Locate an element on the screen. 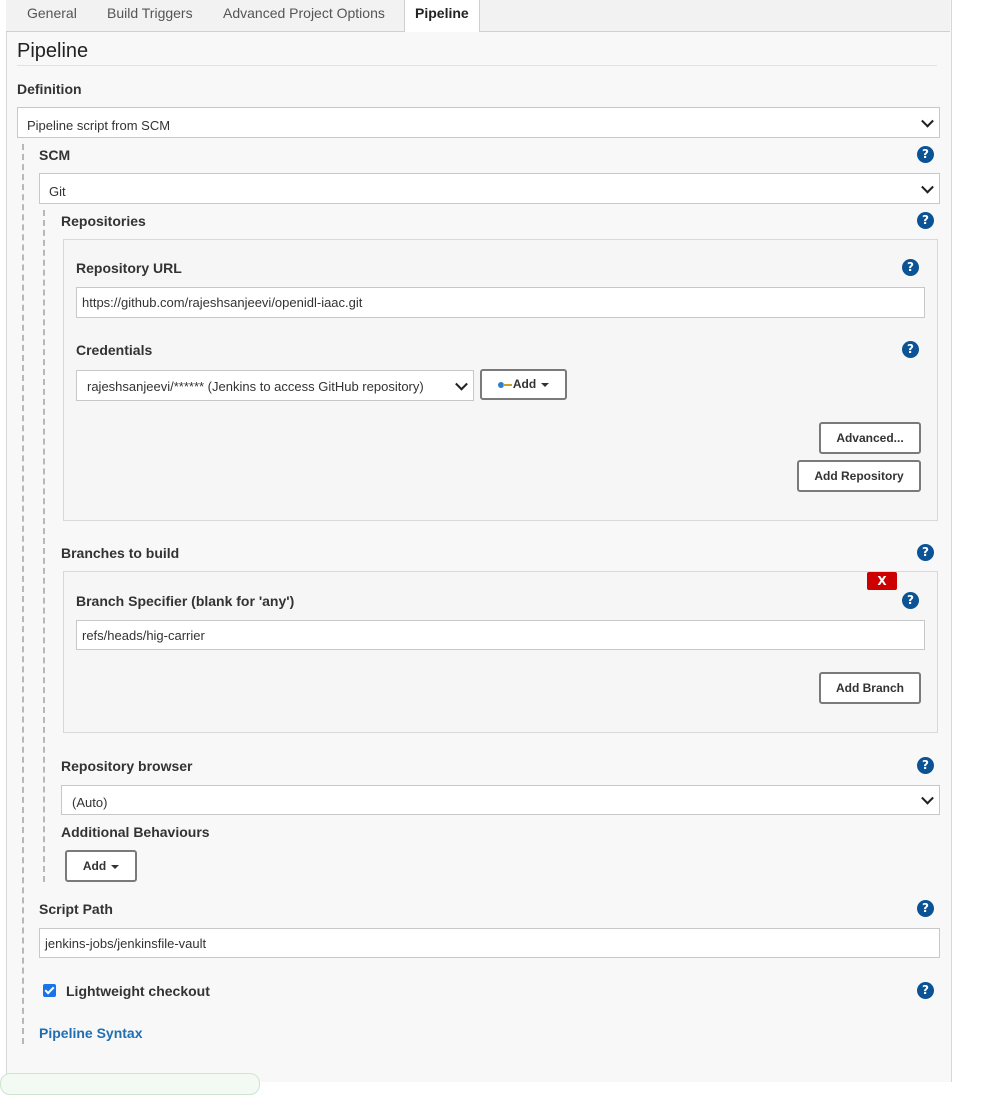 The image size is (985, 1095). scm-select-value: Git is located at coordinates (57, 191).